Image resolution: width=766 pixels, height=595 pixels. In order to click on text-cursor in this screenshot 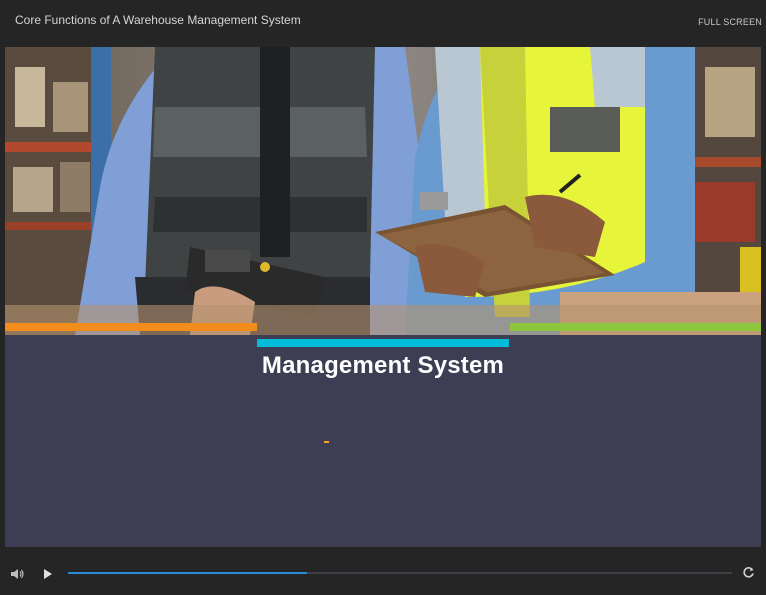, I will do `click(326, 442)`.